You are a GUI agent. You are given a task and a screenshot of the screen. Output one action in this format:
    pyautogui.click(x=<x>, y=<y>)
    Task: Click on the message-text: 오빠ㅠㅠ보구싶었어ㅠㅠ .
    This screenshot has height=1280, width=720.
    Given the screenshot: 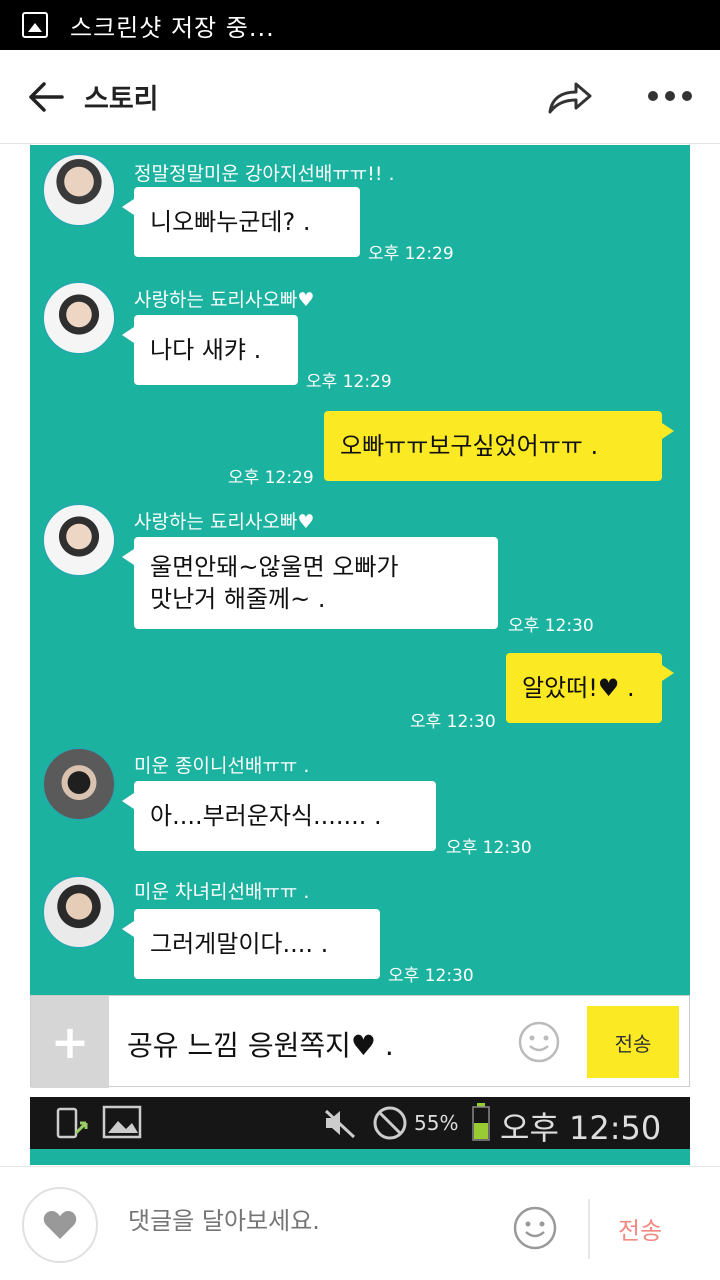 What is the action you would take?
    pyautogui.click(x=469, y=446)
    